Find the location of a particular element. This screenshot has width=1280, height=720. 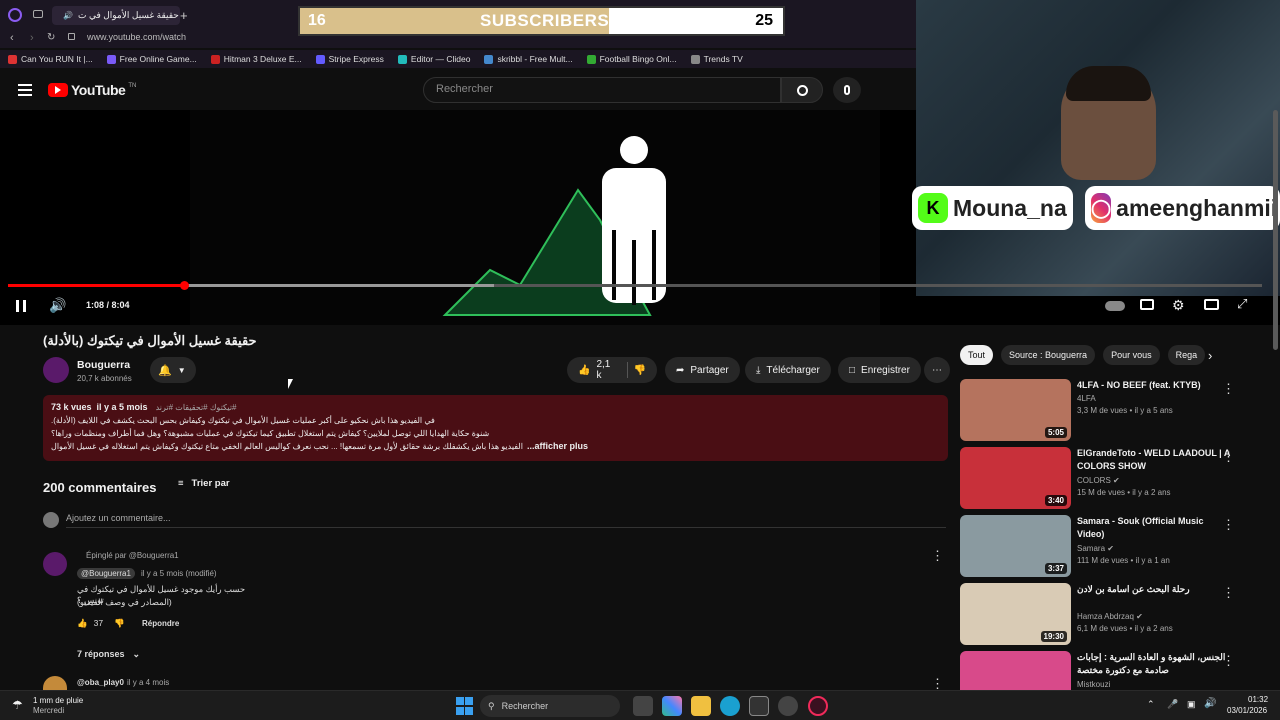

store-icon is located at coordinates (759, 706).